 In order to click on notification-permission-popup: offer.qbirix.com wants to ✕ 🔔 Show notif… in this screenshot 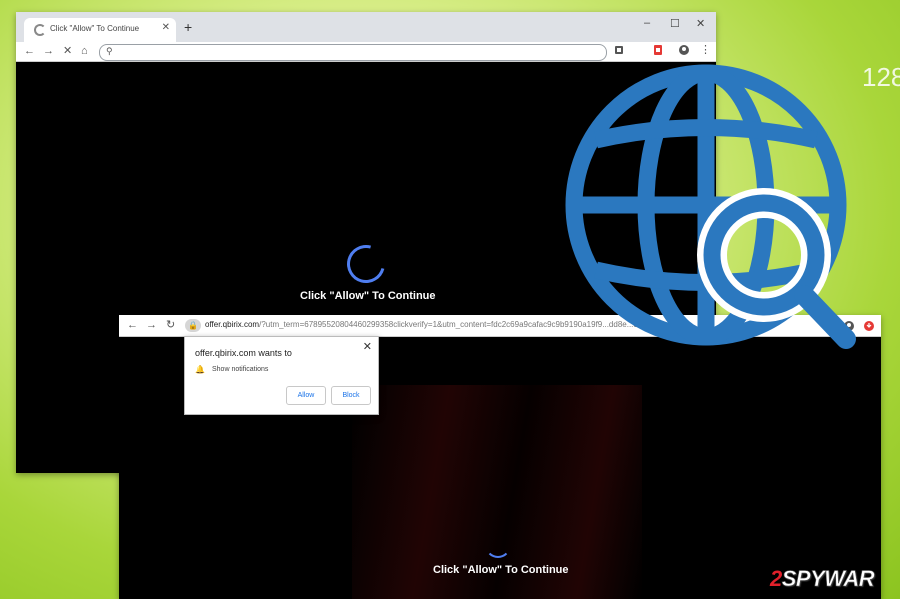, I will do `click(281, 375)`.